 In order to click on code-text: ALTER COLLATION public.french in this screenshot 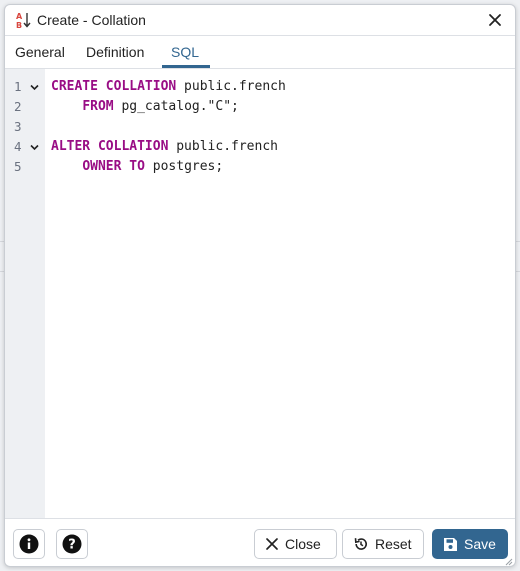, I will do `click(164, 146)`.